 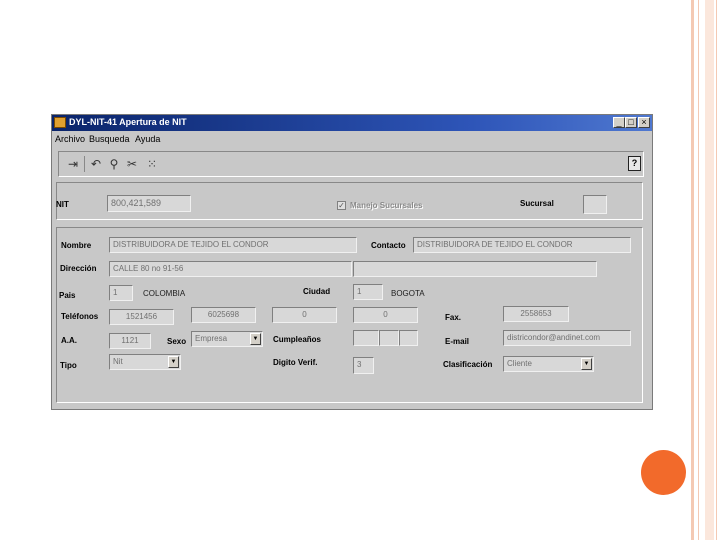 I want to click on telefono-1-field: 1521456, so click(x=141, y=317).